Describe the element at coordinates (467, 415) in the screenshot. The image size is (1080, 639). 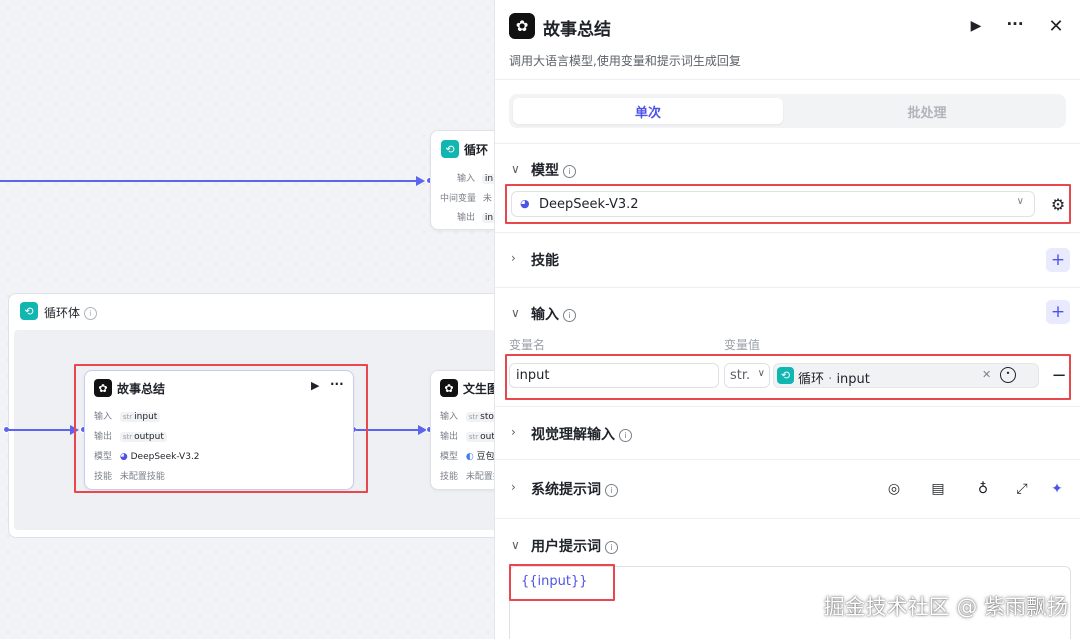
I see `node-input-row: 输入 str sto` at that location.